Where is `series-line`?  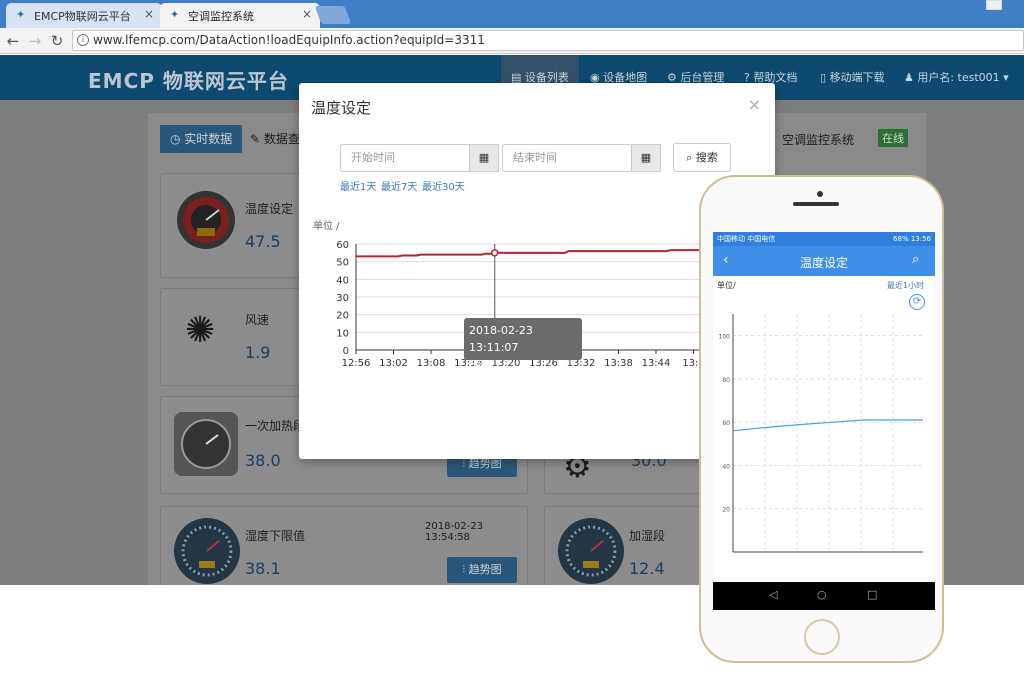
series-line is located at coordinates (827, 425).